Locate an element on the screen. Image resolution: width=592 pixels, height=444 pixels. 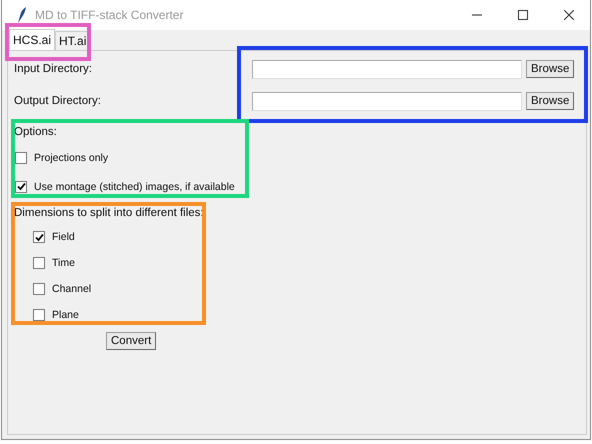
close-icon is located at coordinates (569, 15).